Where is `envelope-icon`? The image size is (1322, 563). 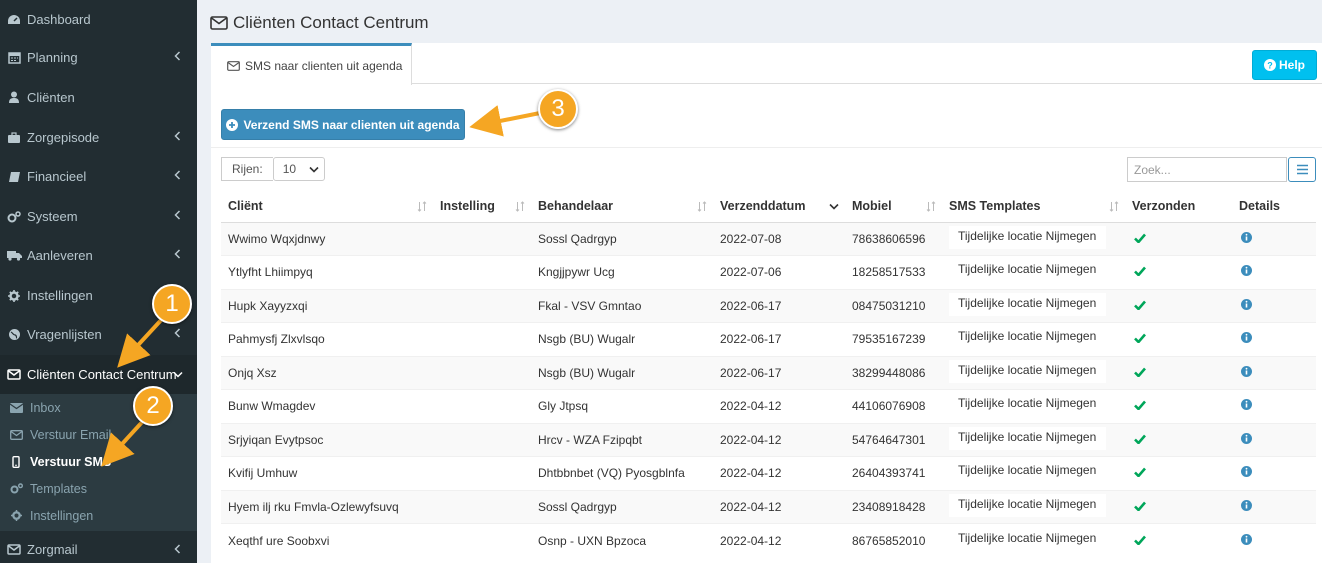 envelope-icon is located at coordinates (14, 375).